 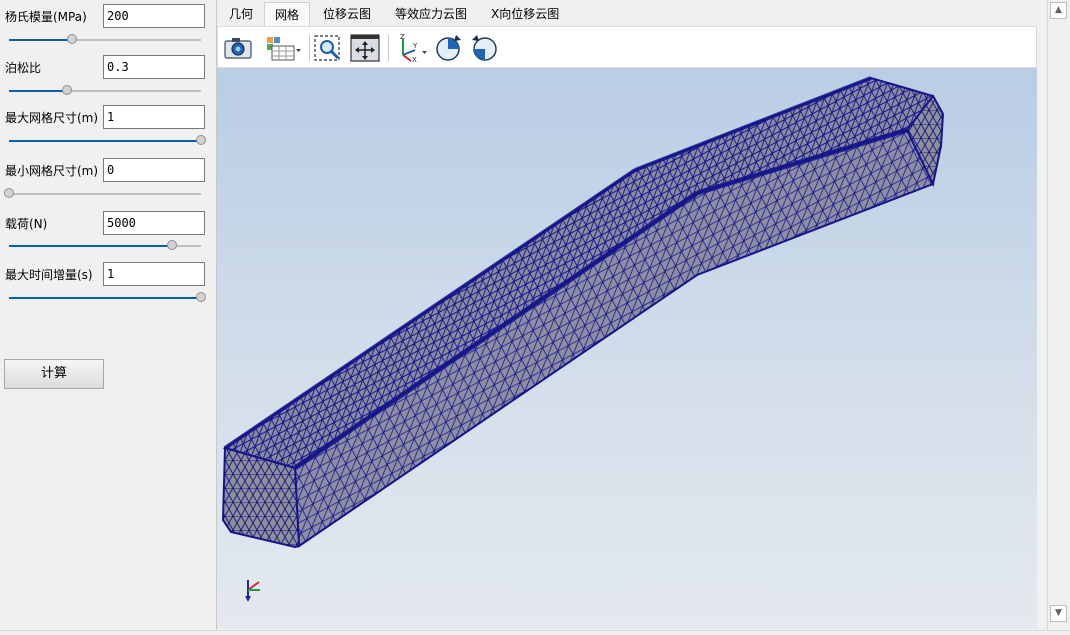 What do you see at coordinates (1058, 10) in the screenshot?
I see `scroll-up-arrow-icon: ▲` at bounding box center [1058, 10].